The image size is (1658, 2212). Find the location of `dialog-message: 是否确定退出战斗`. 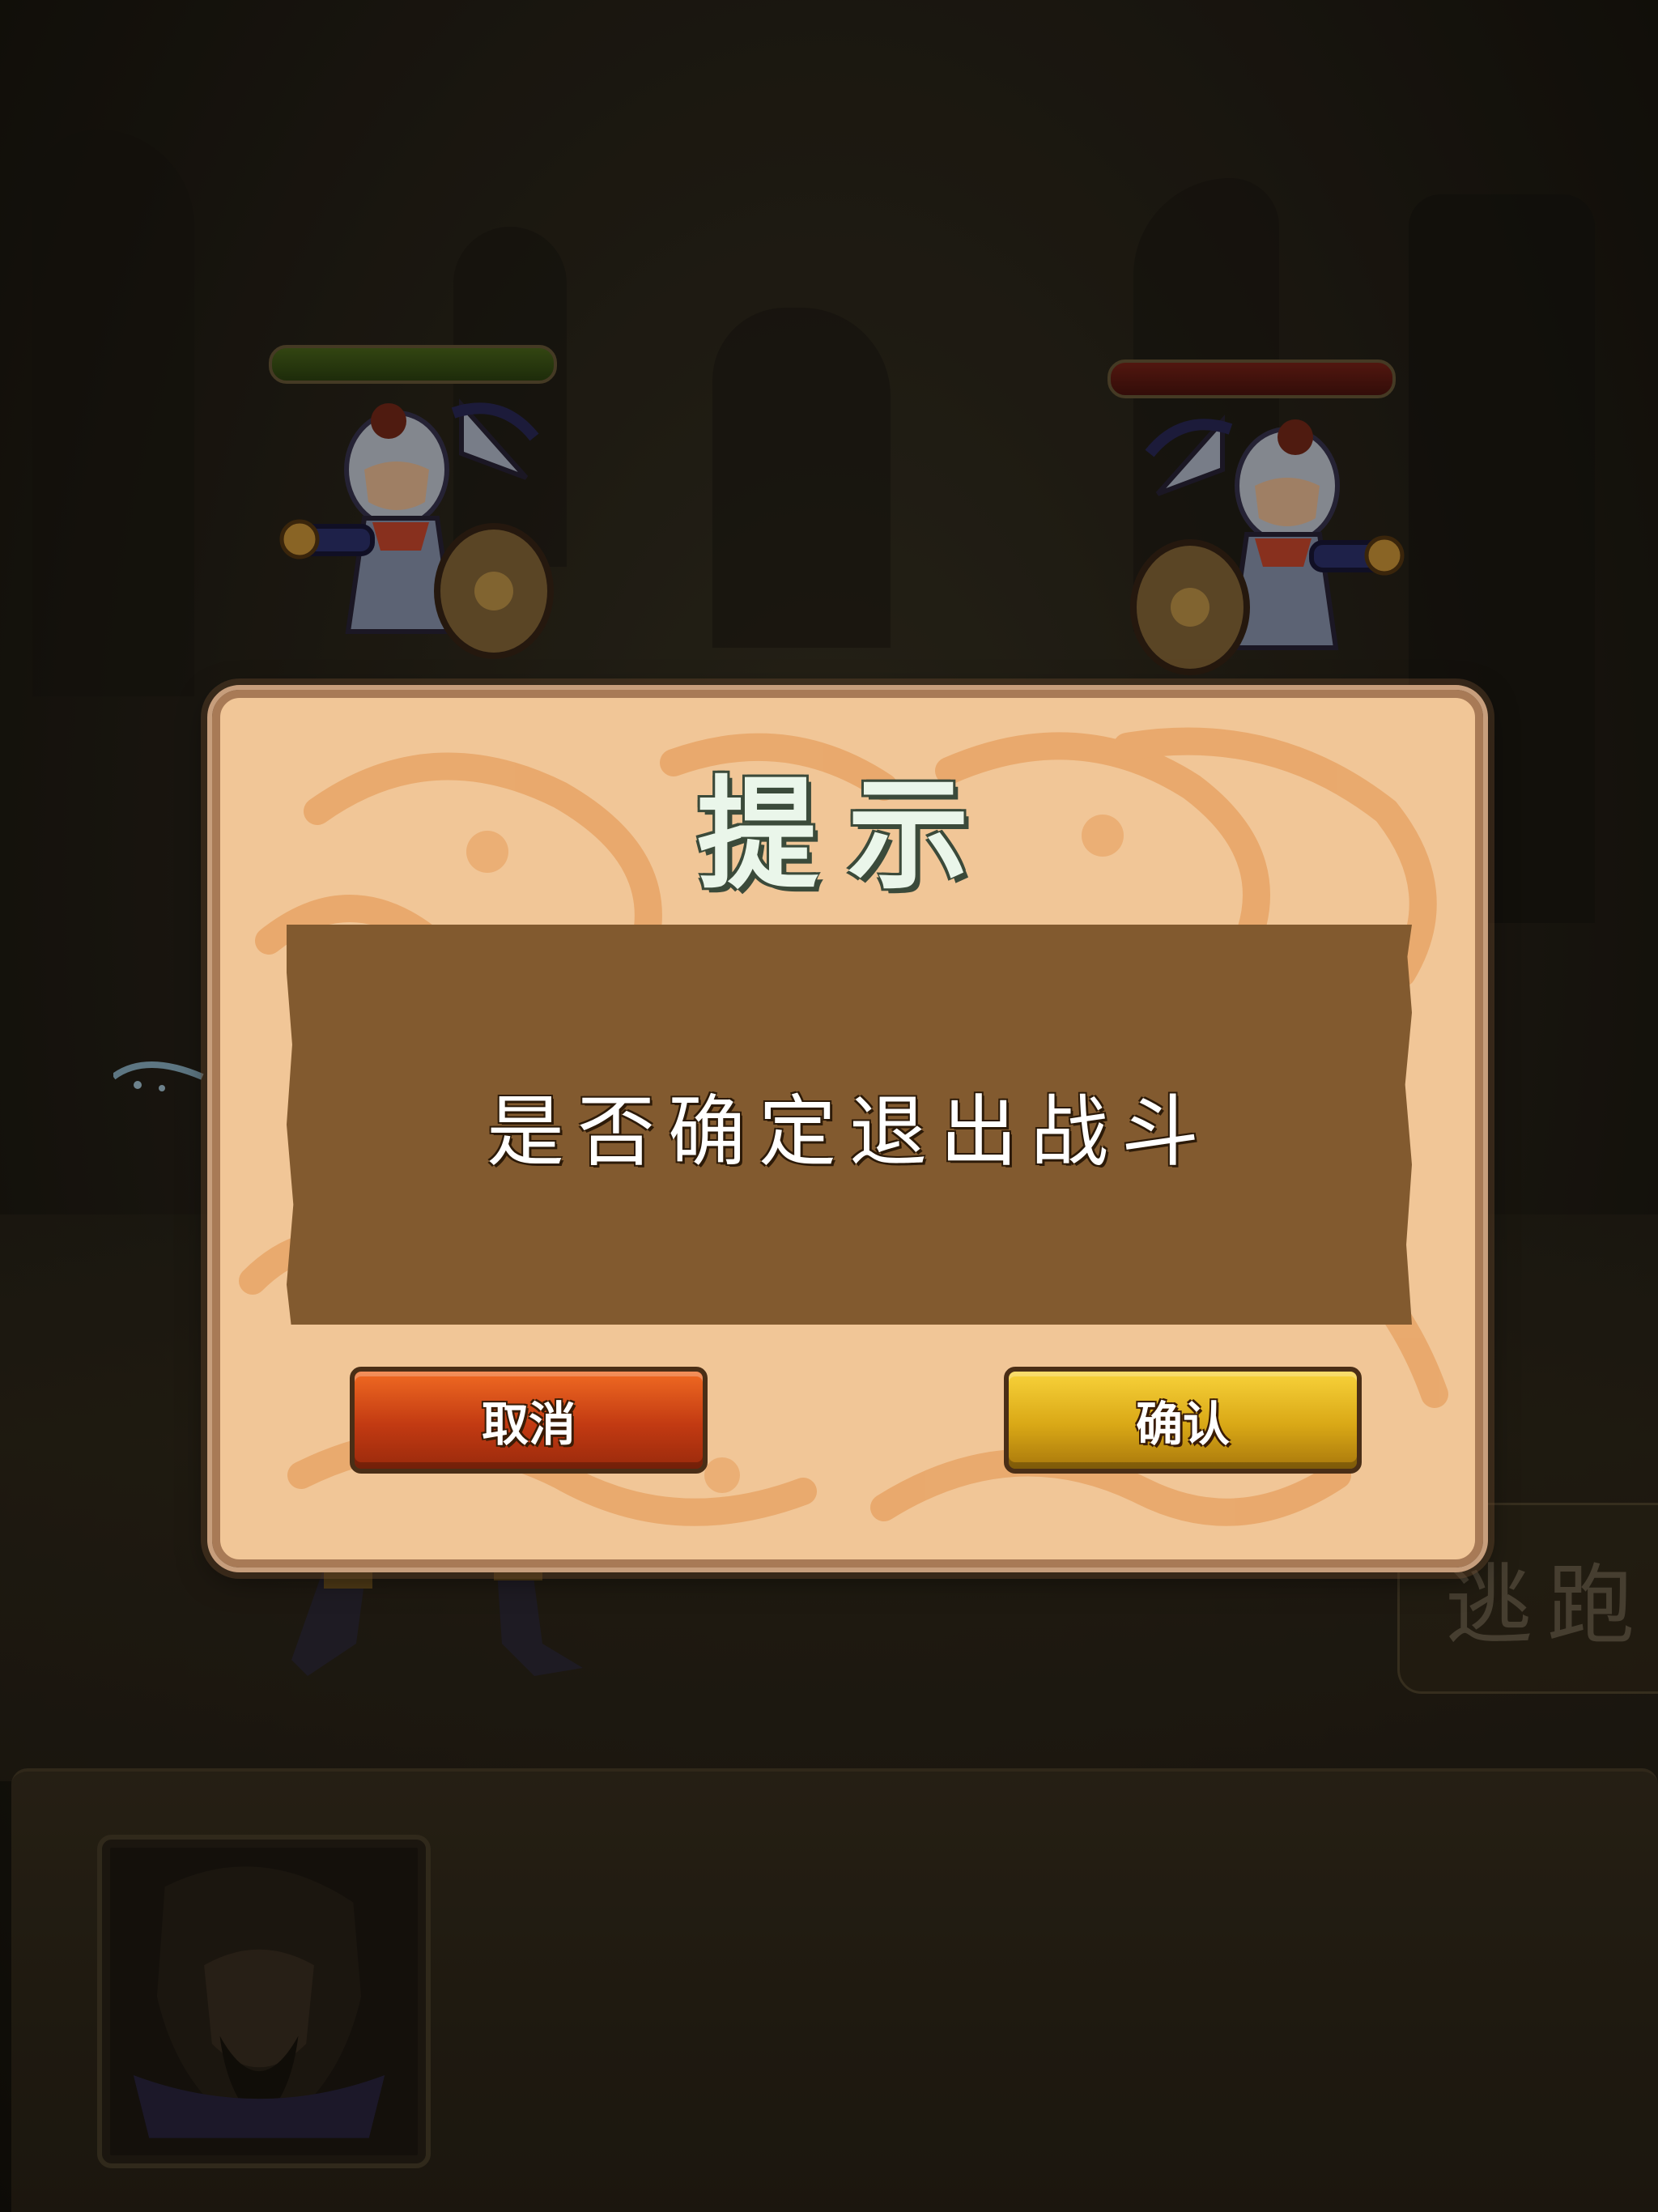

dialog-message: 是否确定退出战斗 is located at coordinates (849, 1131).